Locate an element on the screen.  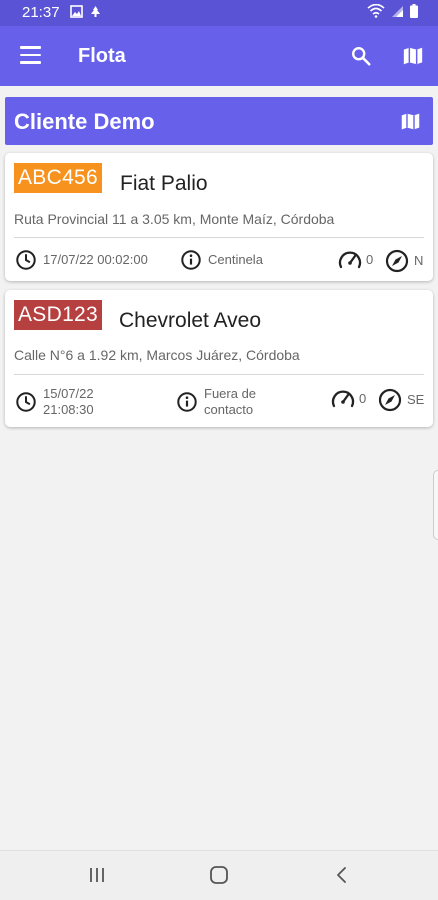
side-drawer-handle is located at coordinates (435, 505).